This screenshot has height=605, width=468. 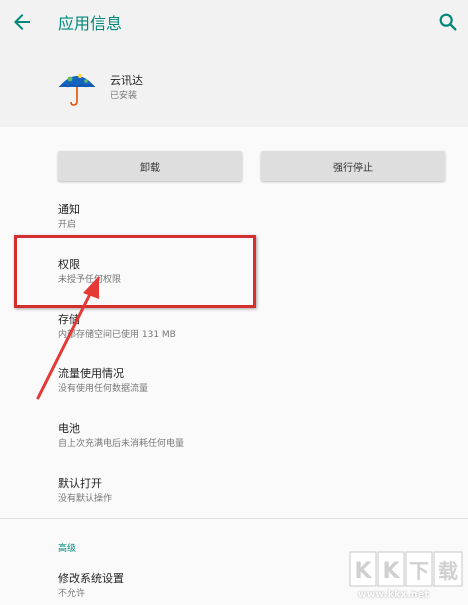 I want to click on item-subtitle: 开启, so click(x=67, y=225).